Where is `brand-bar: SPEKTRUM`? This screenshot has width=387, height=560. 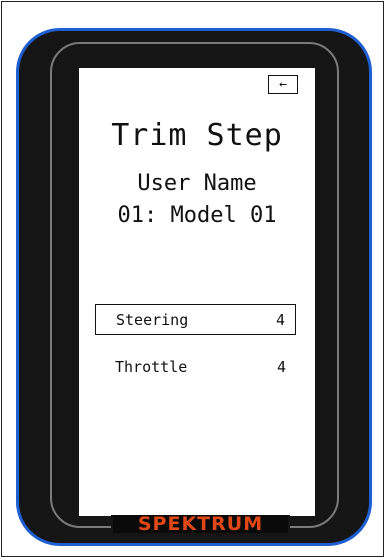 brand-bar: SPEKTRUM is located at coordinates (200, 523).